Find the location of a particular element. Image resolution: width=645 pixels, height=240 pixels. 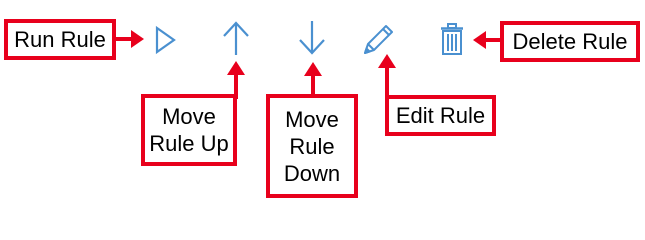

move-rule-up-callout: Move Rule Up is located at coordinates (189, 130).